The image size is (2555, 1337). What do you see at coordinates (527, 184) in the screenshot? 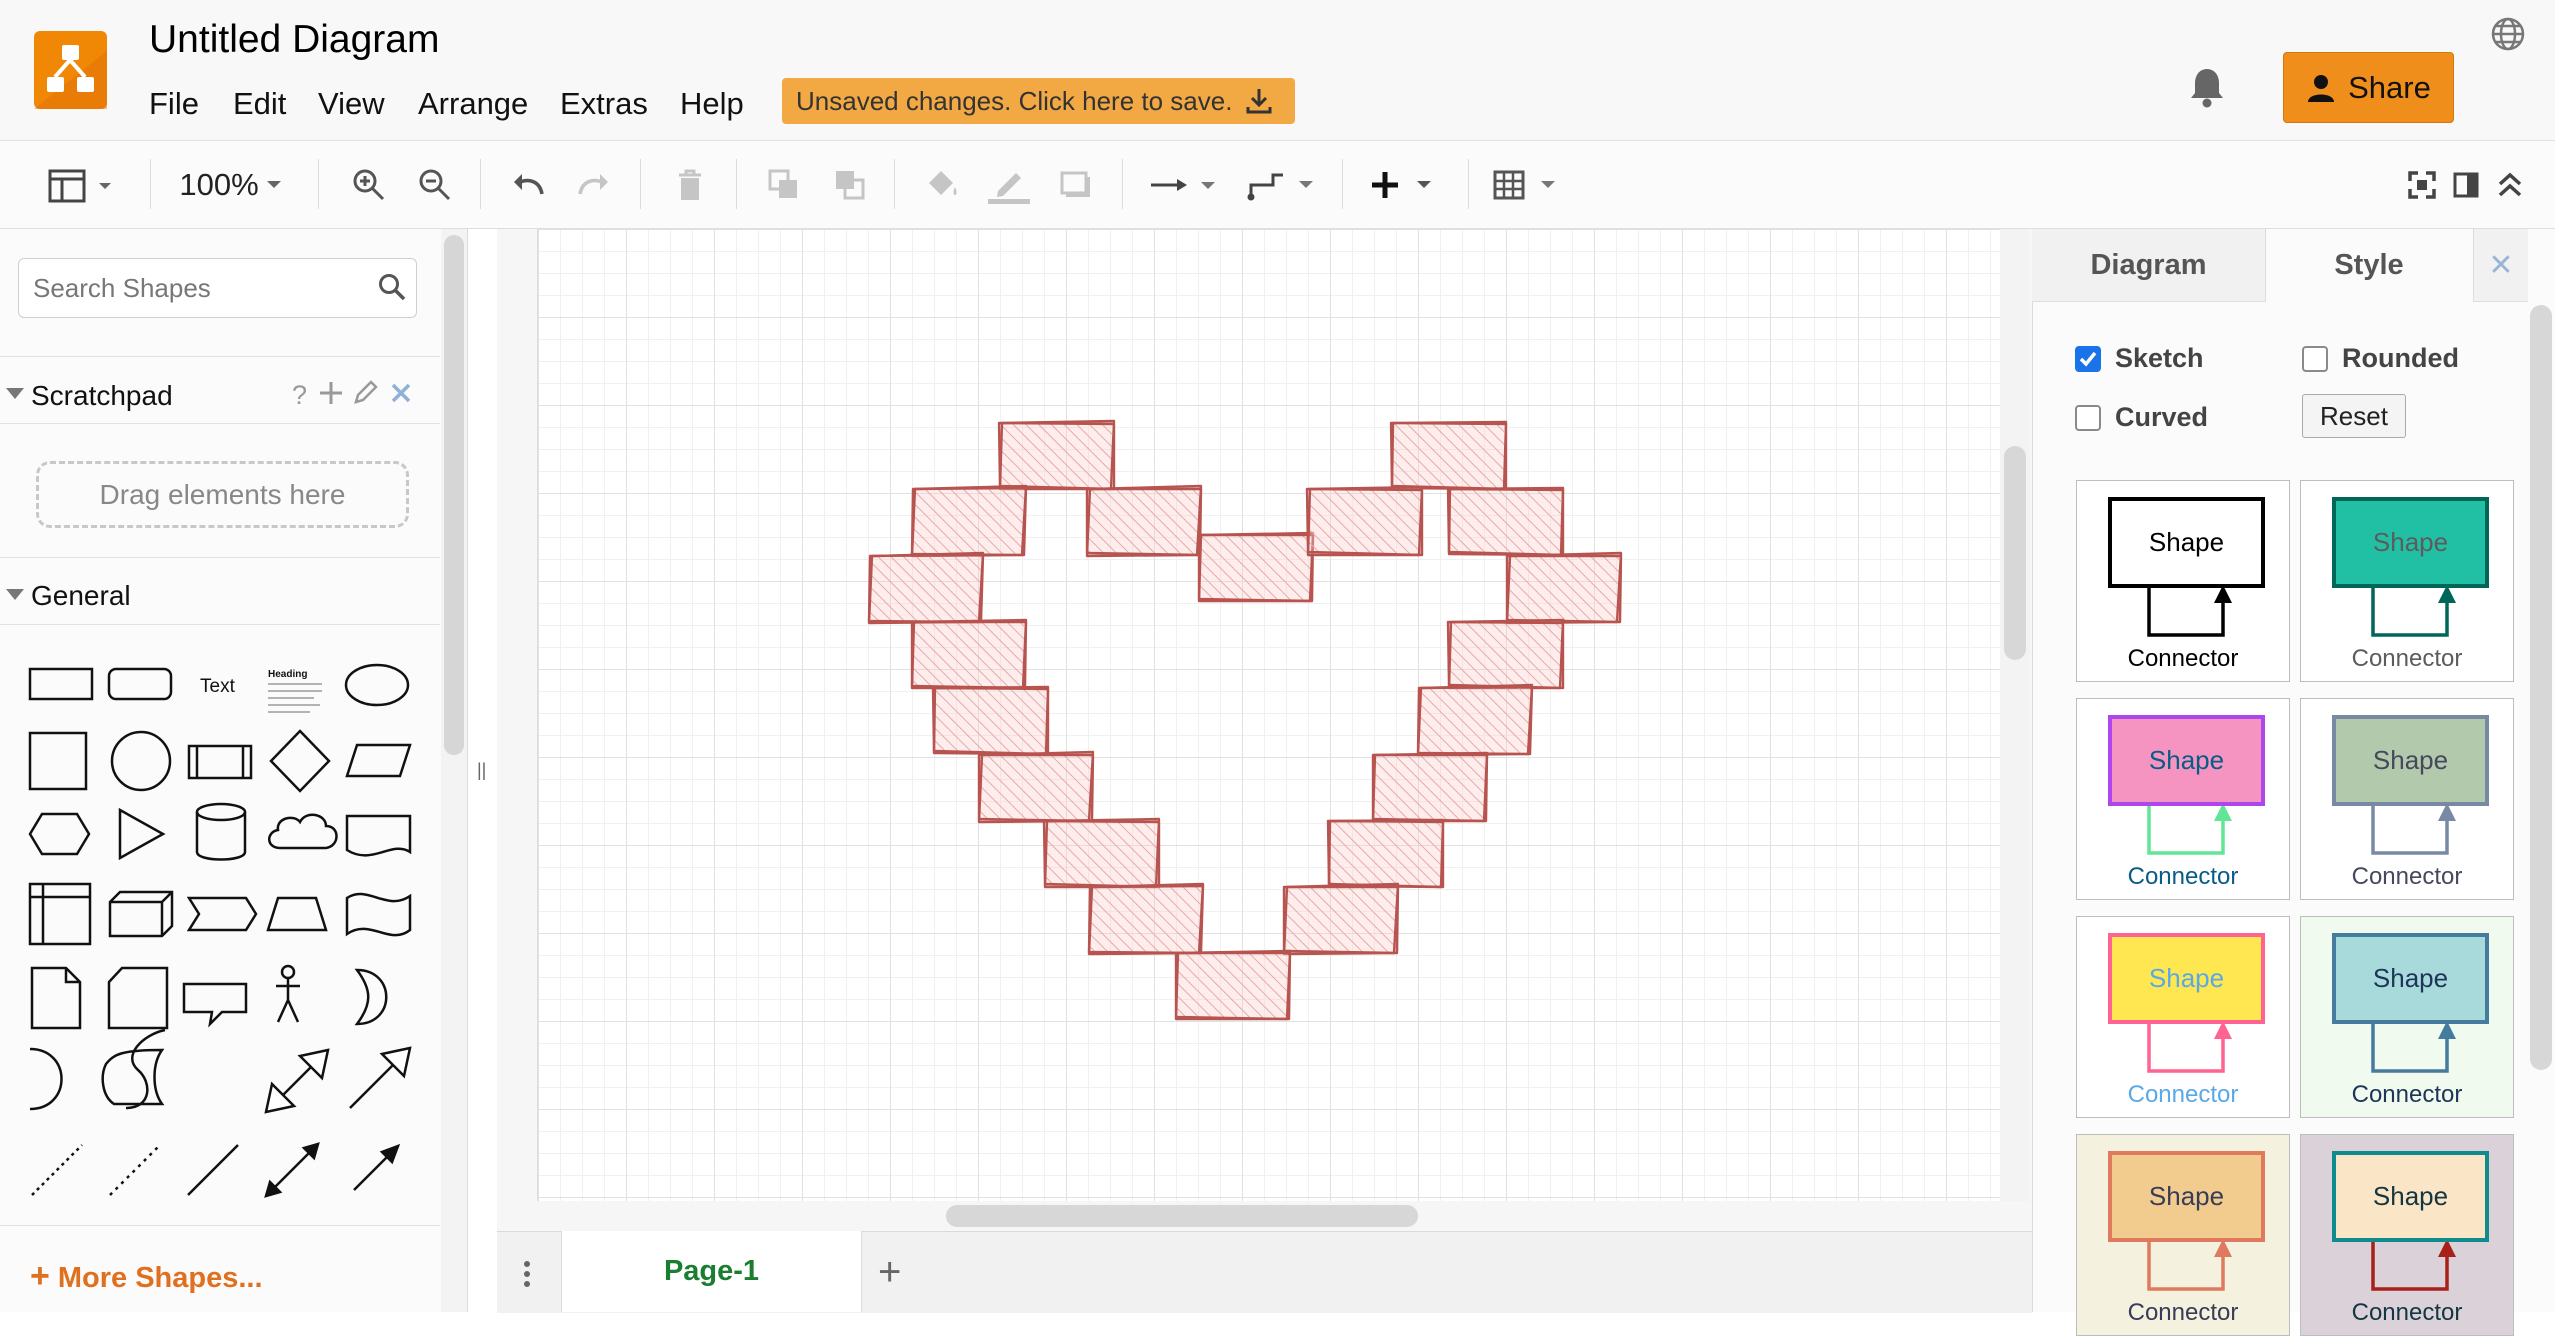
I see `undo-button` at bounding box center [527, 184].